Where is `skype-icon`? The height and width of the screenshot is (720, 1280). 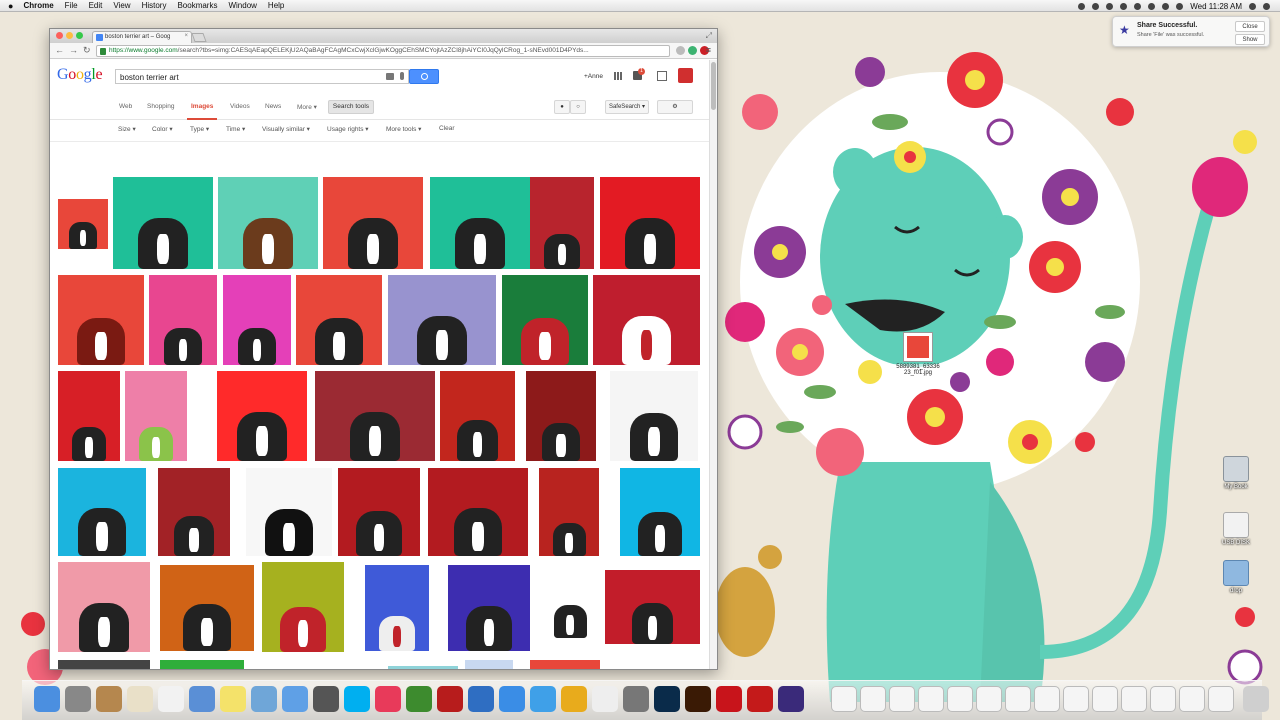 skype-icon is located at coordinates (357, 699).